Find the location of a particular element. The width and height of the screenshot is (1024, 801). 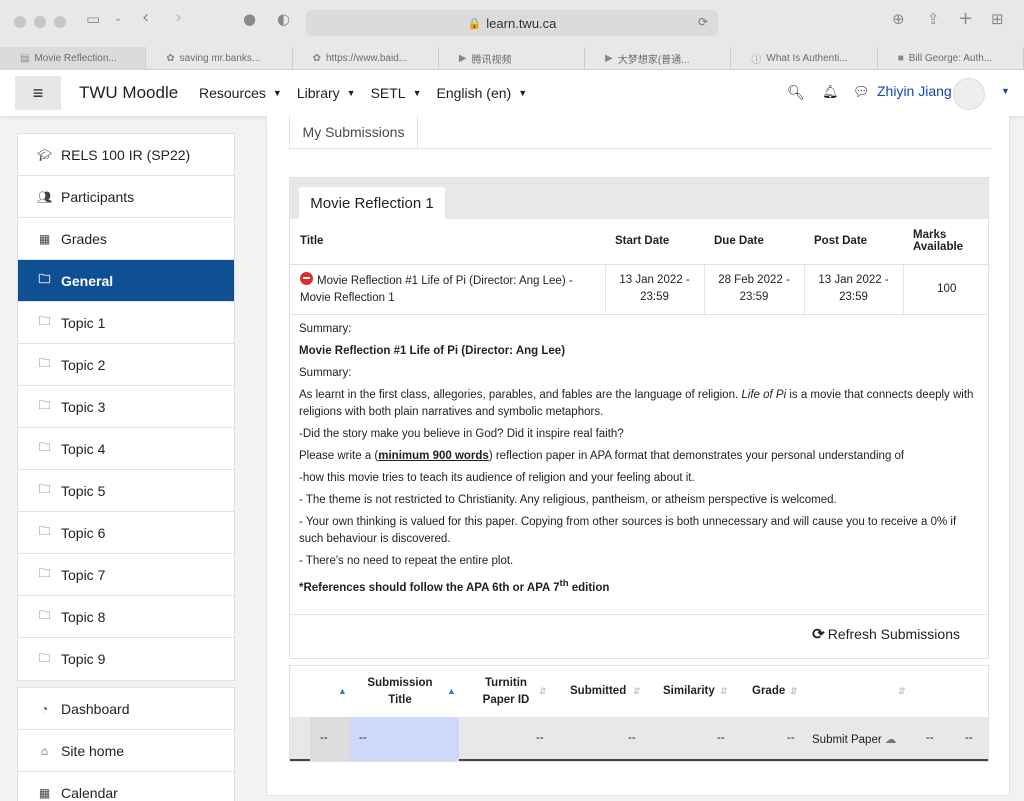

tab-label: 腾讯视频 is located at coordinates (491, 60).